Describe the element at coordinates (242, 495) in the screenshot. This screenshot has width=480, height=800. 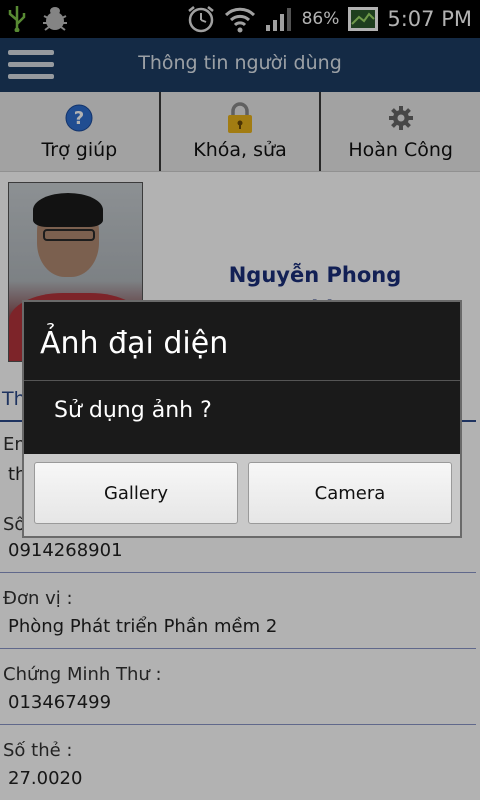
I see `dialog-button-bar: Gallery Camera` at that location.